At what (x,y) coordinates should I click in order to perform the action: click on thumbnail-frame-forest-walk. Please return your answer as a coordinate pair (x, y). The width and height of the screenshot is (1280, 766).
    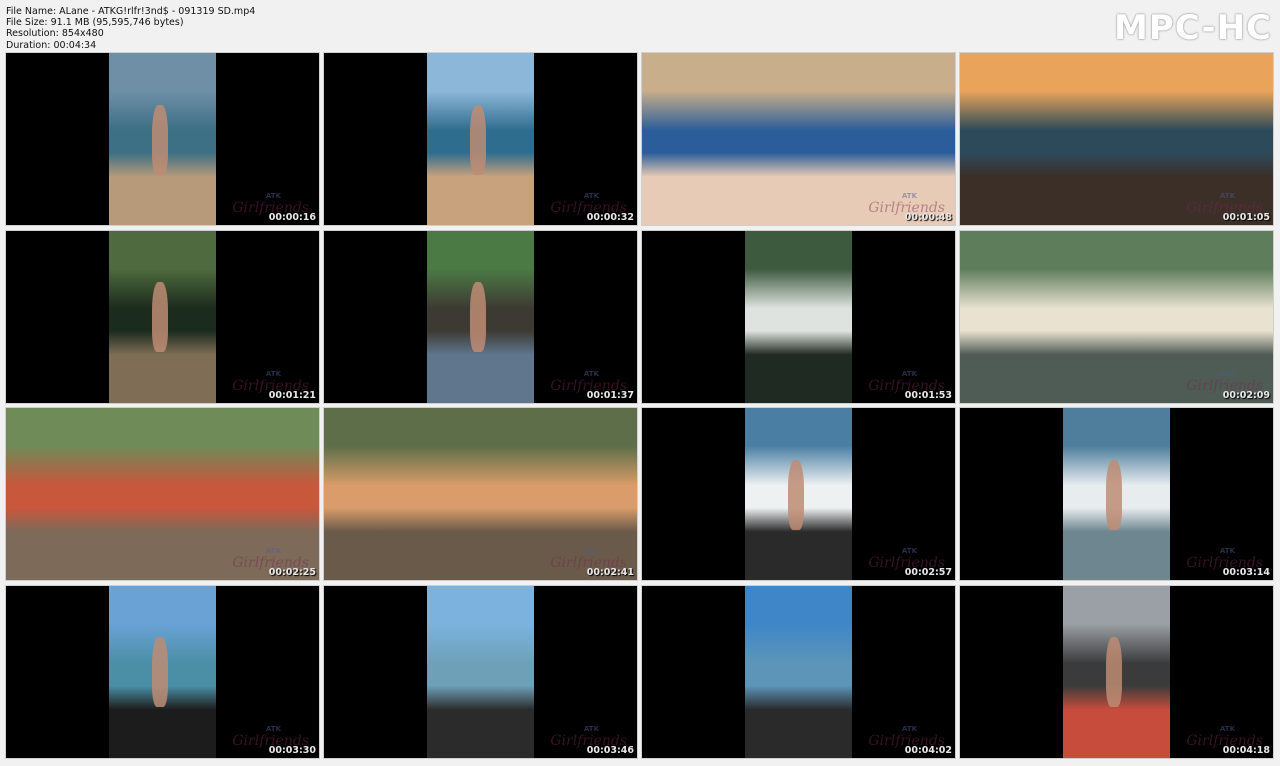
    Looking at the image, I should click on (480, 316).